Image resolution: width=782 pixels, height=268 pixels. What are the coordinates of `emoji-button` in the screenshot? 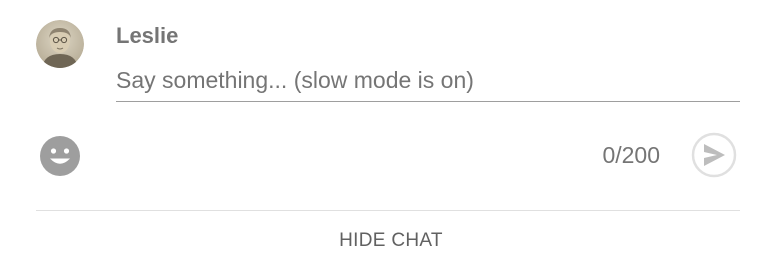 It's located at (60, 156).